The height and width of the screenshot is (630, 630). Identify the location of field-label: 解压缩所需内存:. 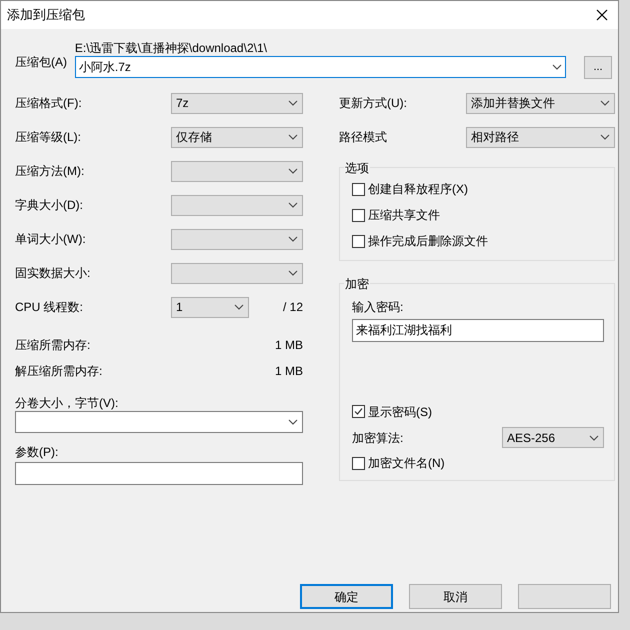
(58, 371).